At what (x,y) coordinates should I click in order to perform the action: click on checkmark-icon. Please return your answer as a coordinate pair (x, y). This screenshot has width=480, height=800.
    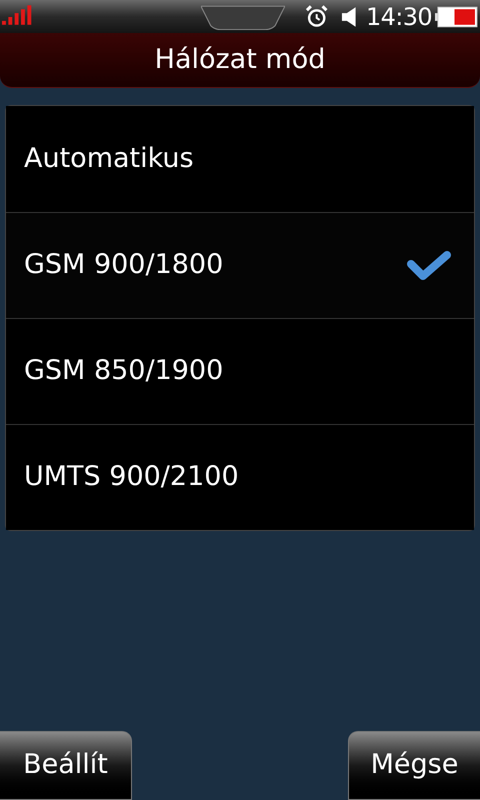
    Looking at the image, I should click on (429, 266).